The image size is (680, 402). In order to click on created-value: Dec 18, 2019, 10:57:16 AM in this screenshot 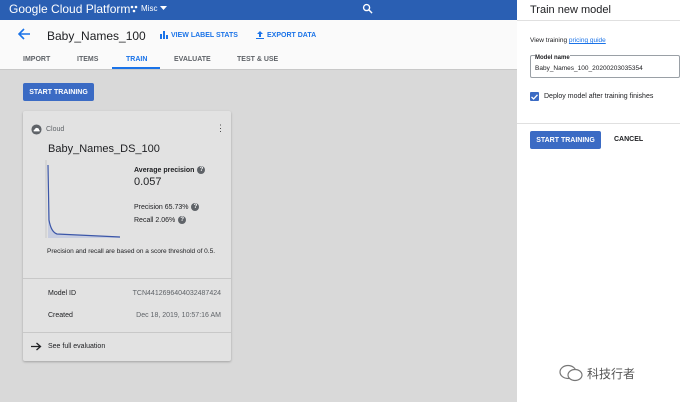, I will do `click(178, 315)`.